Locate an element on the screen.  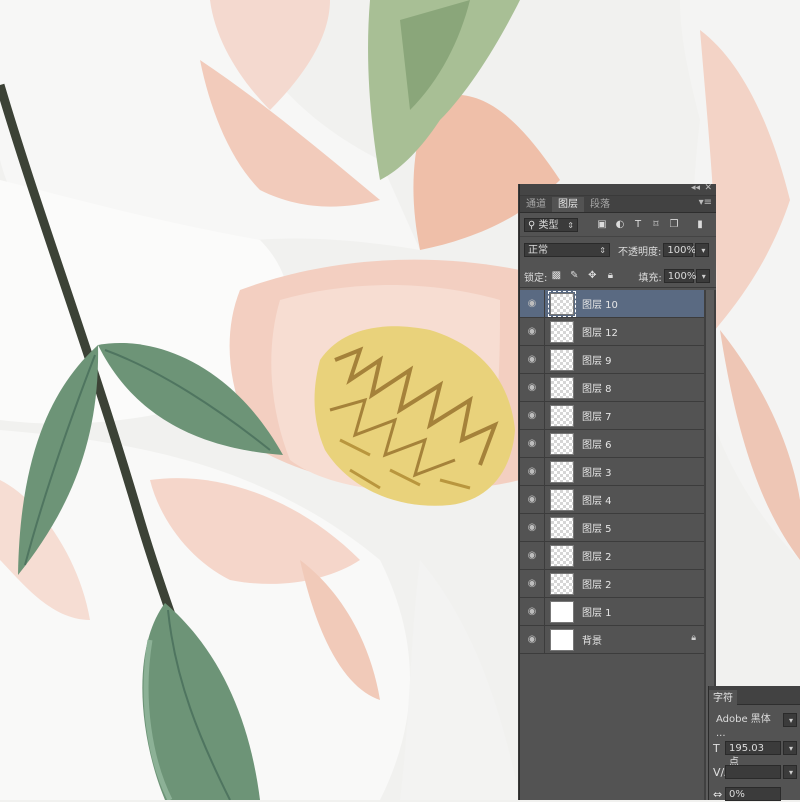
tab-paragraph: 段落 is located at coordinates (600, 204).